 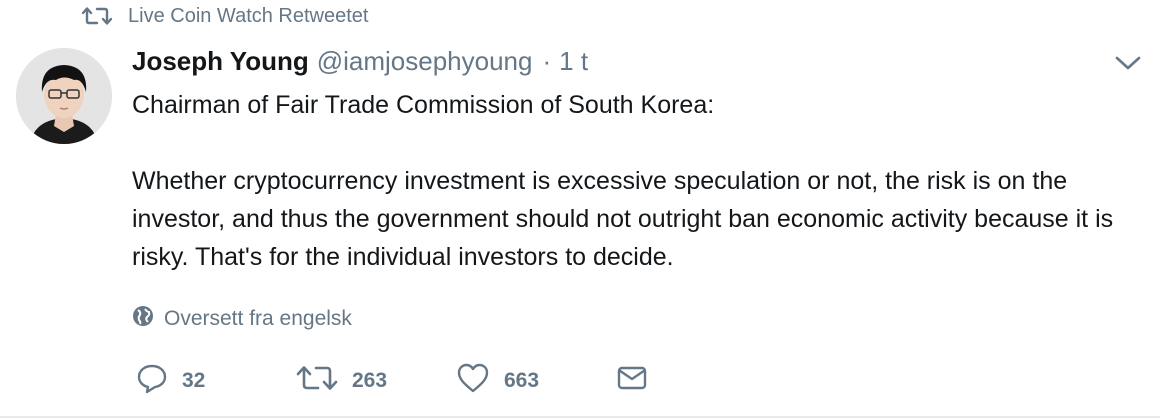 What do you see at coordinates (473, 381) in the screenshot?
I see `heart-icon` at bounding box center [473, 381].